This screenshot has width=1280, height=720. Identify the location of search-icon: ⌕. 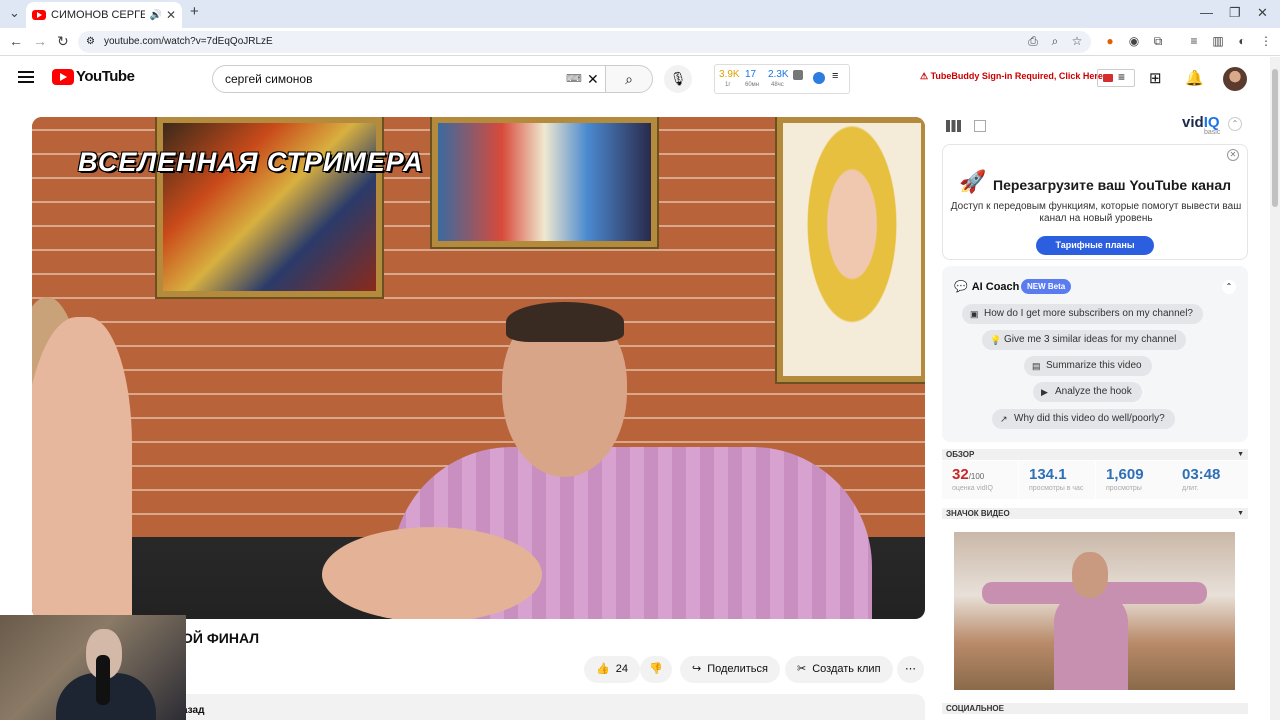
(629, 79).